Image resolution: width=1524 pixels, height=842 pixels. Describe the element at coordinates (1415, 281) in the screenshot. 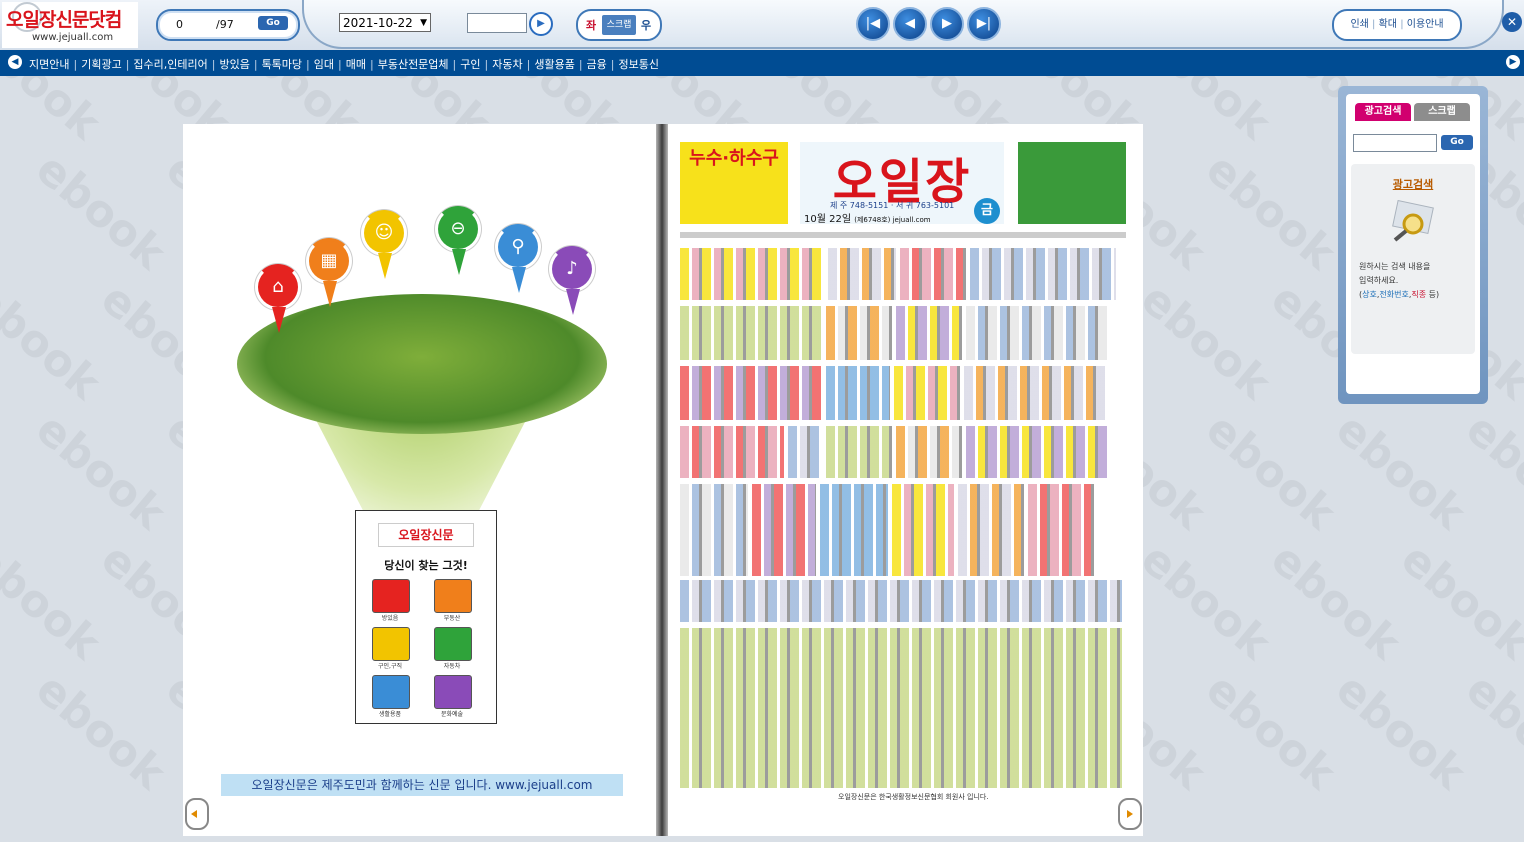

I see `ad-search-help-text: 원하시는 검색 내용을 입력하세요. (상호,전화번호,직종 등)` at that location.